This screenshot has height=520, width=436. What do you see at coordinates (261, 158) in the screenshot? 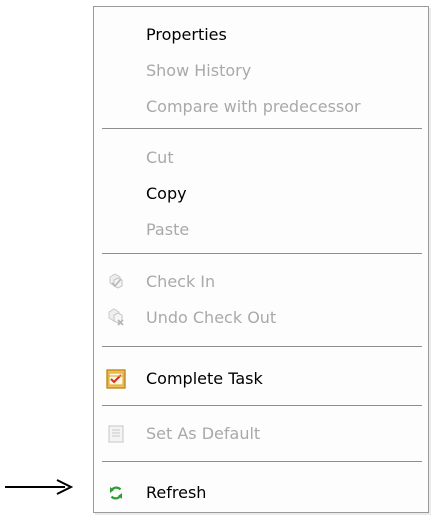
I see `menu-item-cut: Cut` at bounding box center [261, 158].